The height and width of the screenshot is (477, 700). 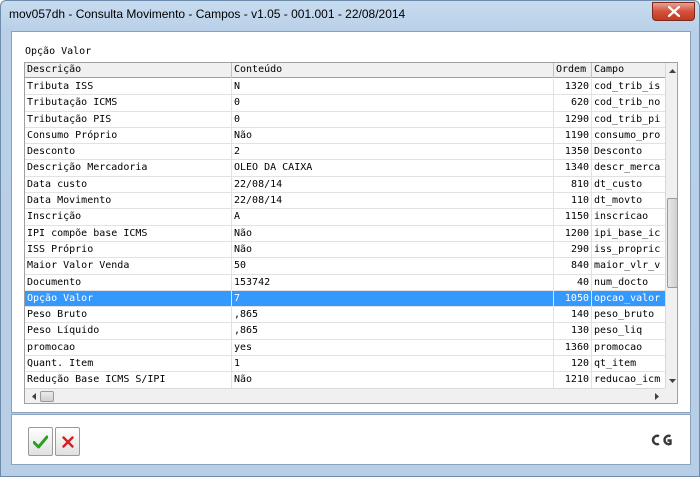 What do you see at coordinates (573, 201) in the screenshot?
I see `cell-ordem: 110` at bounding box center [573, 201].